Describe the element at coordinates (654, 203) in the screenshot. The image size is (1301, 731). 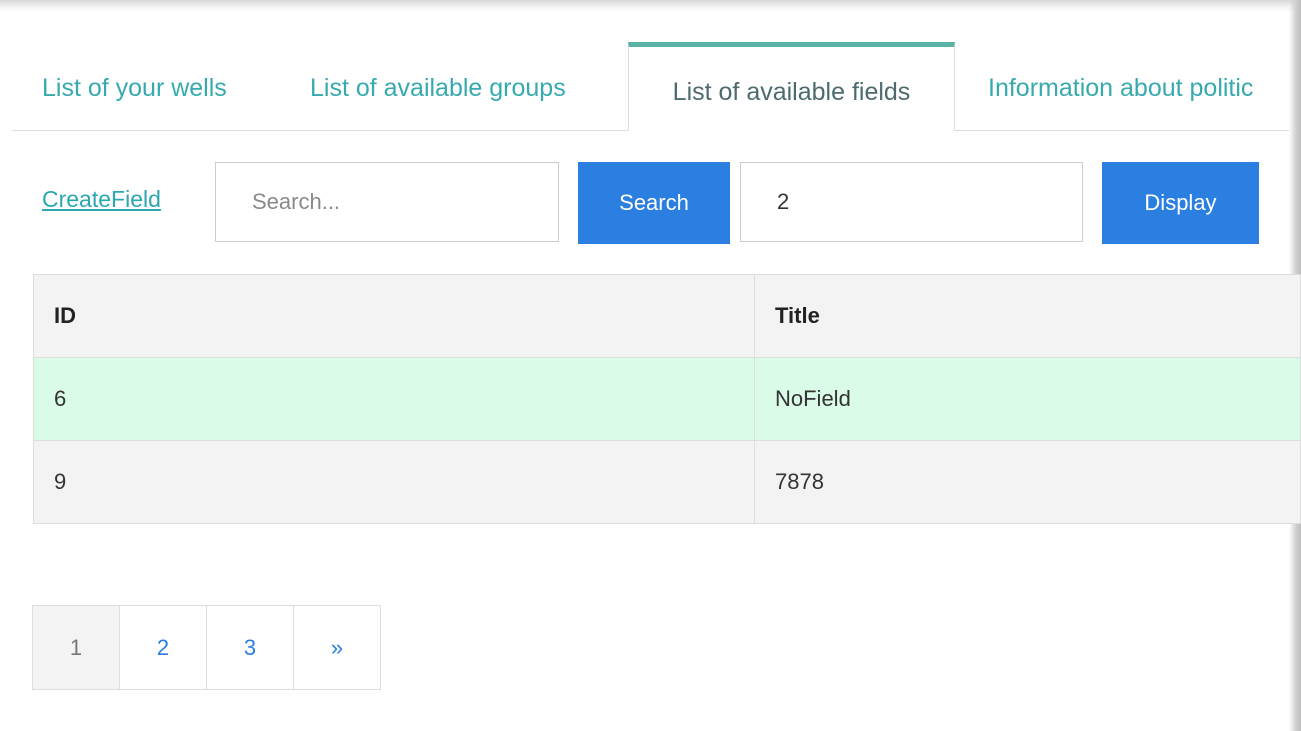
I see `search-button: Search` at that location.